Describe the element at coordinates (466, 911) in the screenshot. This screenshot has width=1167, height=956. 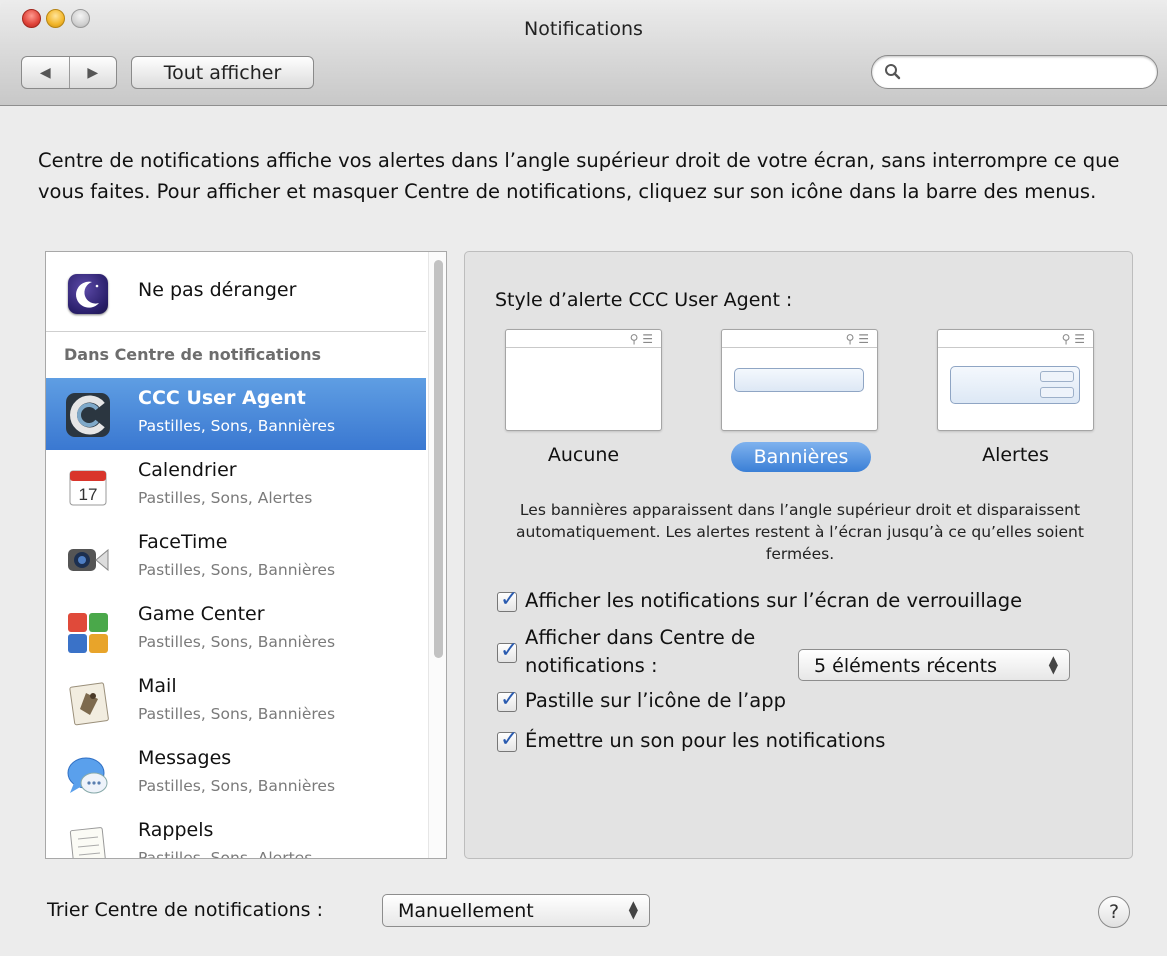
I see `sort-select-value: Manuellement` at that location.